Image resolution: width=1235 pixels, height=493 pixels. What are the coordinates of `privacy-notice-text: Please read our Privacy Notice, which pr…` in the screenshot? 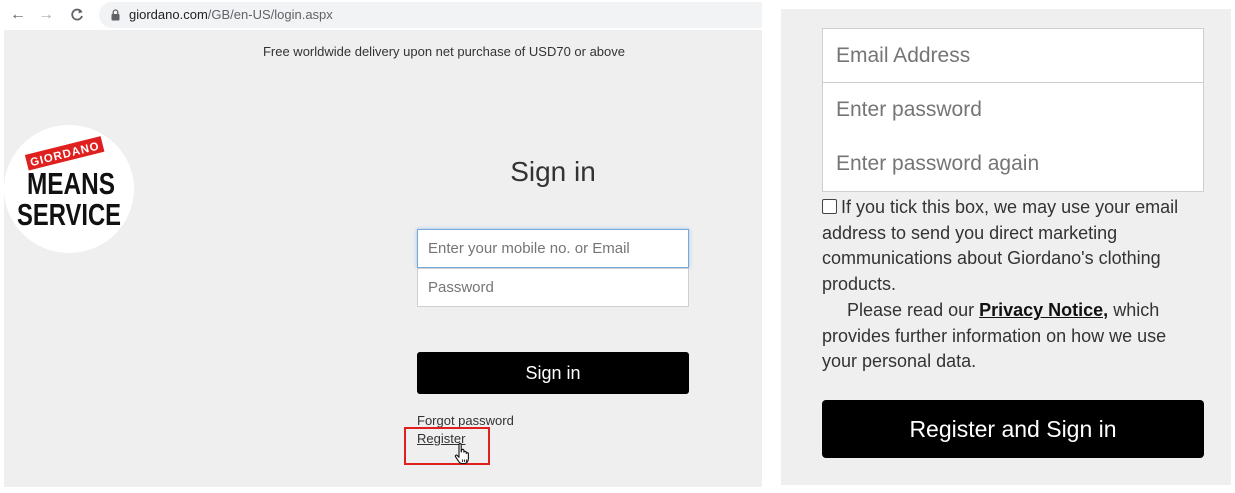 It's located at (1013, 336).